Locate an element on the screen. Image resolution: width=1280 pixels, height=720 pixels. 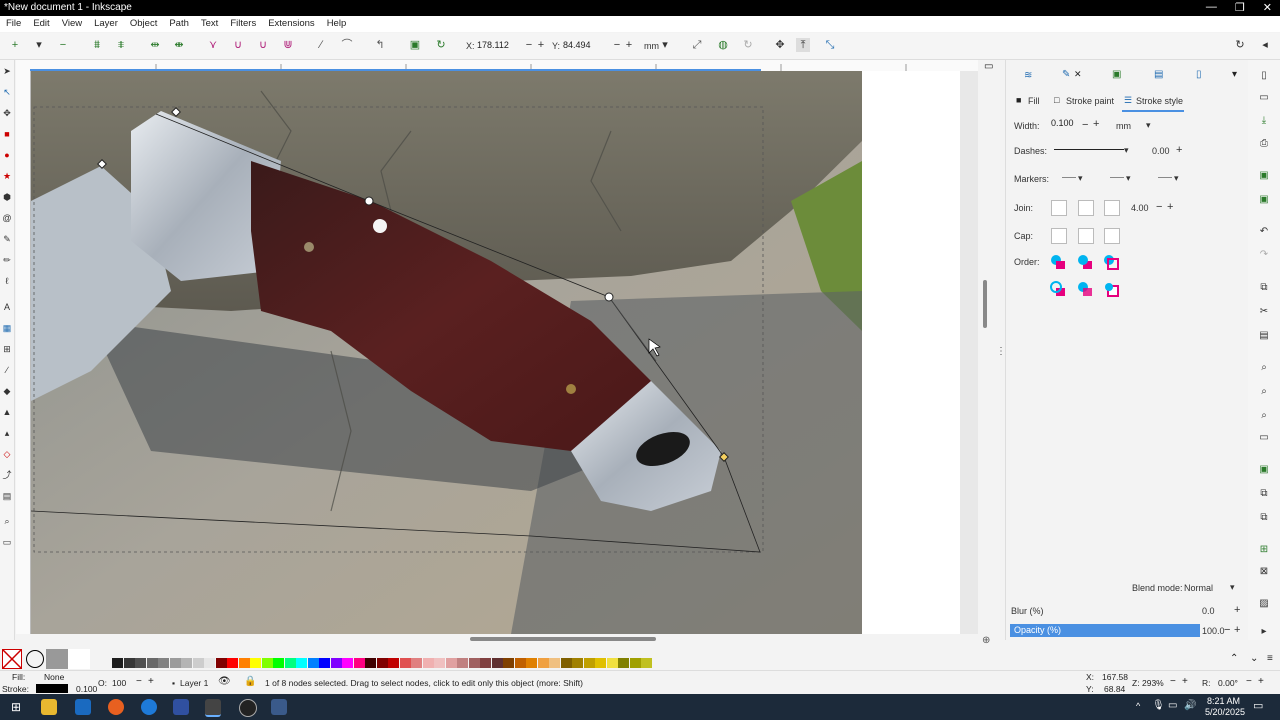
zoom-page-icon: ⌕ is located at coordinates (1264, 416).